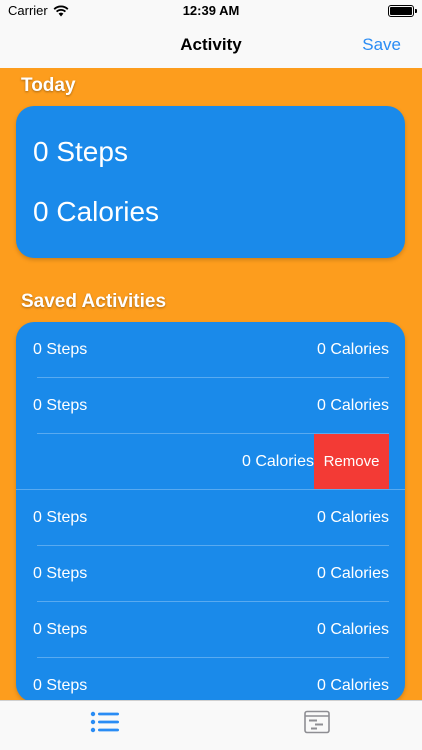  I want to click on activity-icon, so click(317, 722).